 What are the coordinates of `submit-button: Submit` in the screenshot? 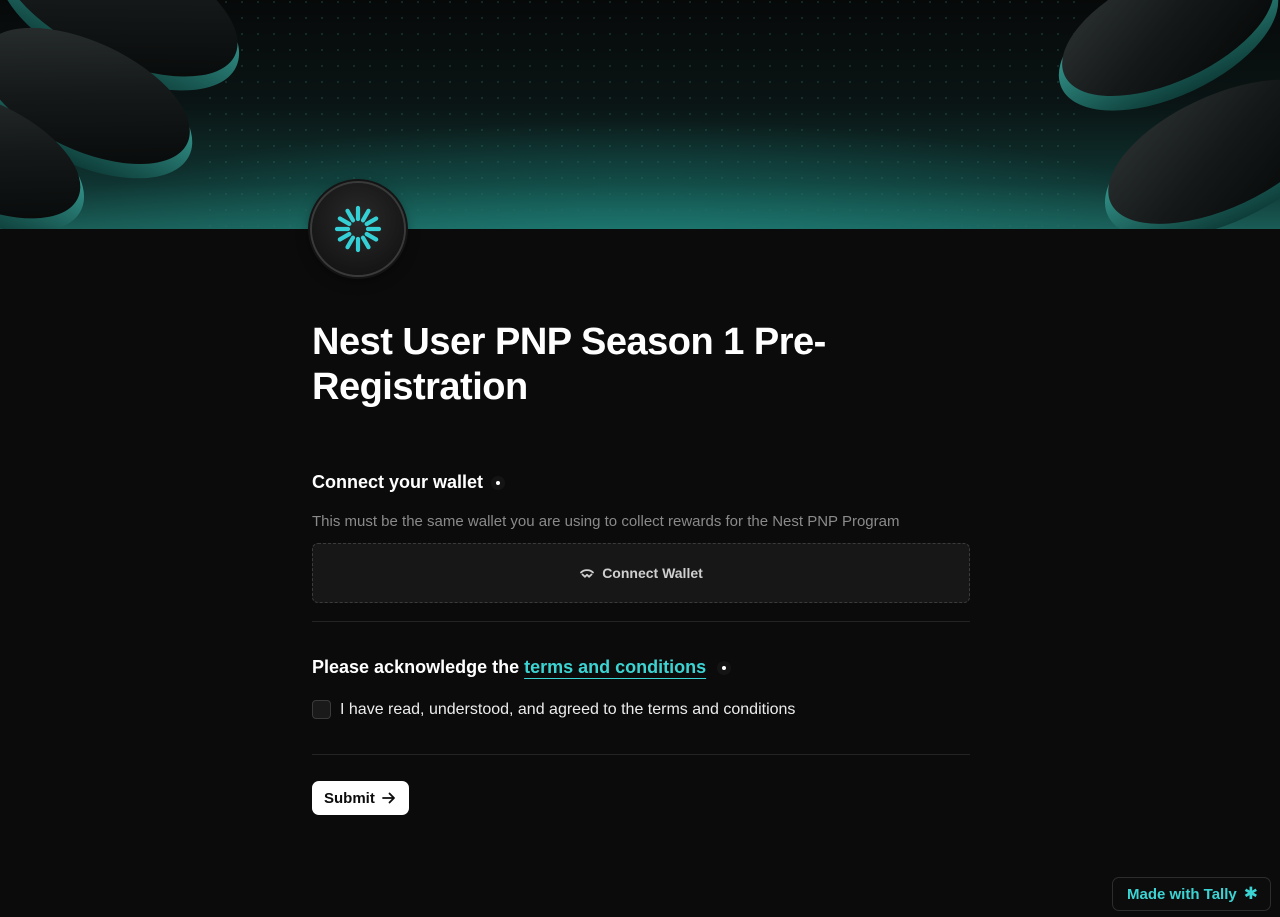 It's located at (360, 798).